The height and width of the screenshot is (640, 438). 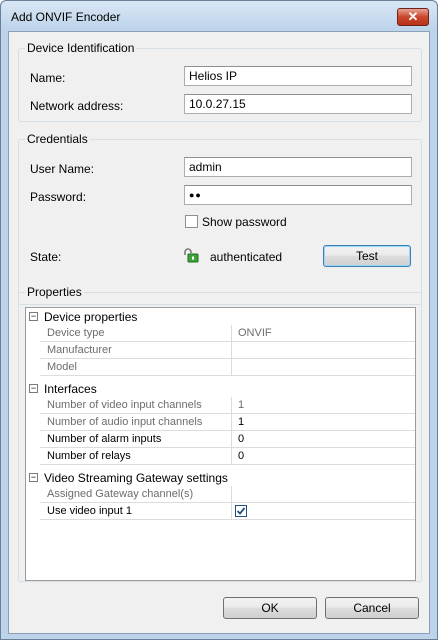 I want to click on property-name: Number of alarm inputs, so click(x=136, y=439).